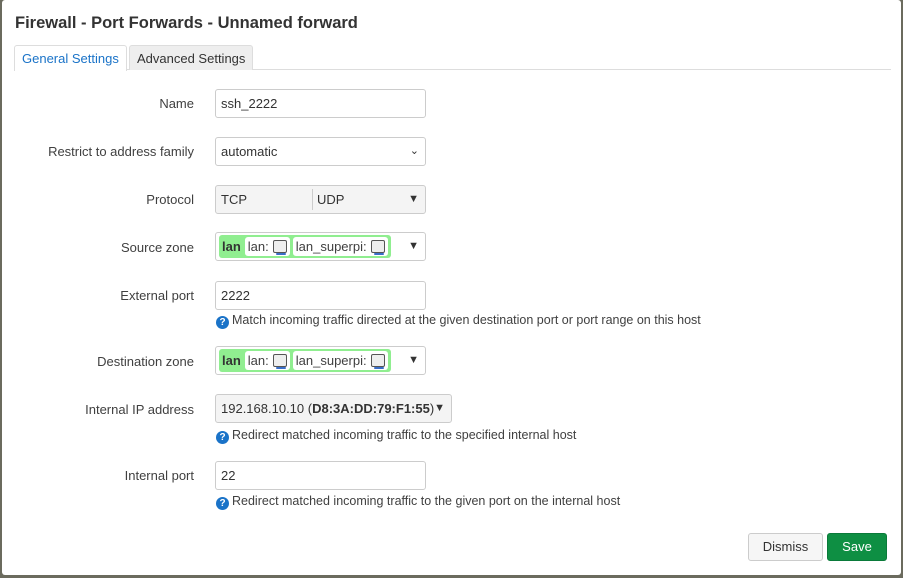 The width and height of the screenshot is (903, 578). Describe the element at coordinates (371, 408) in the screenshot. I see `mac-value: D8:3A:DD:79:F1:55` at that location.